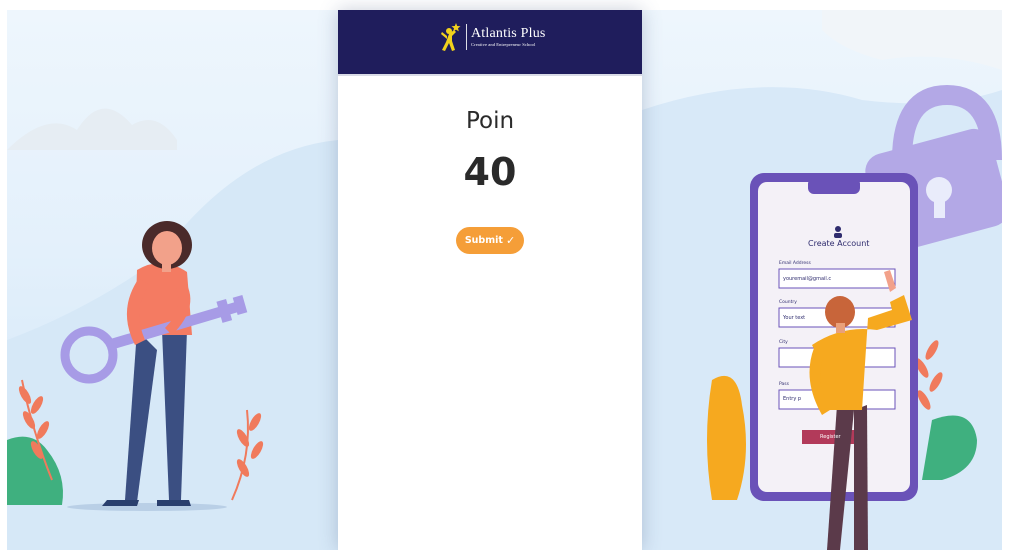 This screenshot has height=550, width=1009. Describe the element at coordinates (483, 240) in the screenshot. I see `submit-label: Submit` at that location.